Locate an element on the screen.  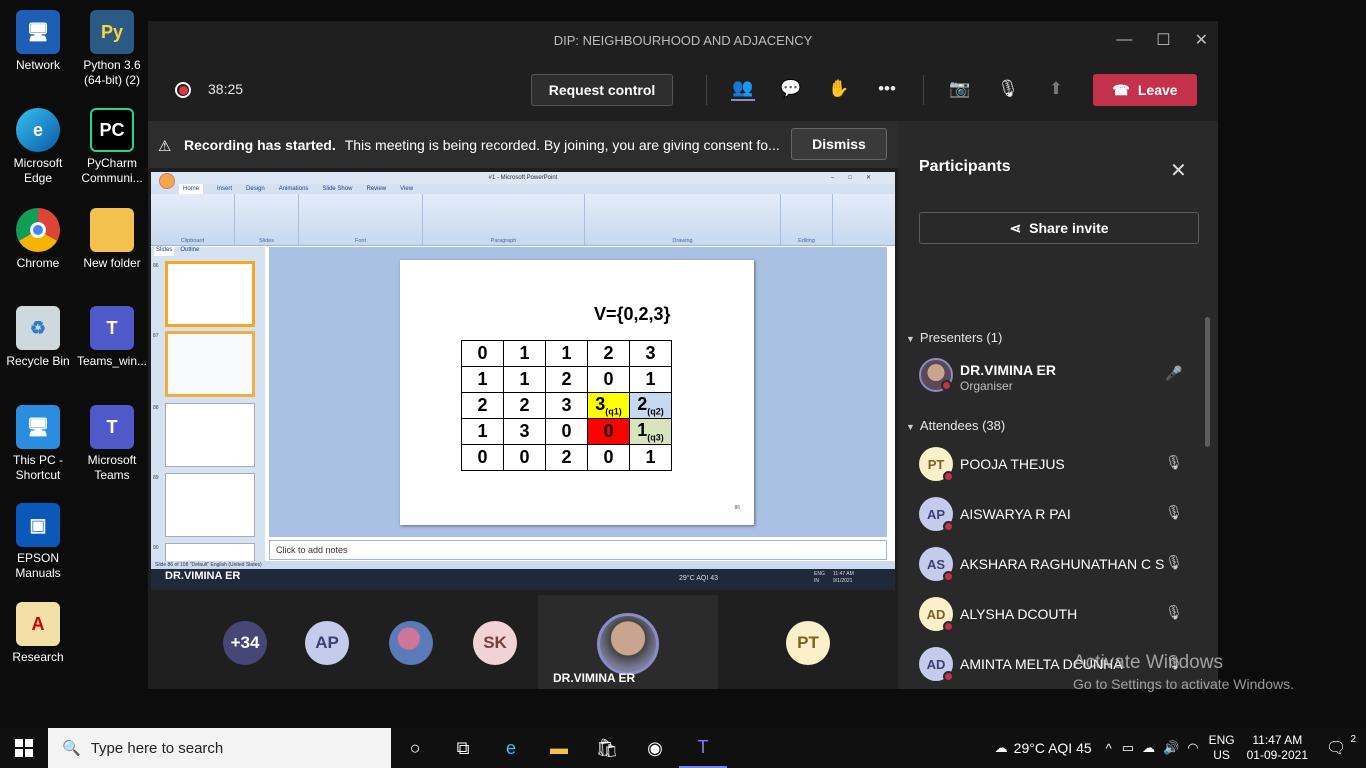
desktop-icon-edge: e Microsoft Edge is located at coordinates (38, 147).